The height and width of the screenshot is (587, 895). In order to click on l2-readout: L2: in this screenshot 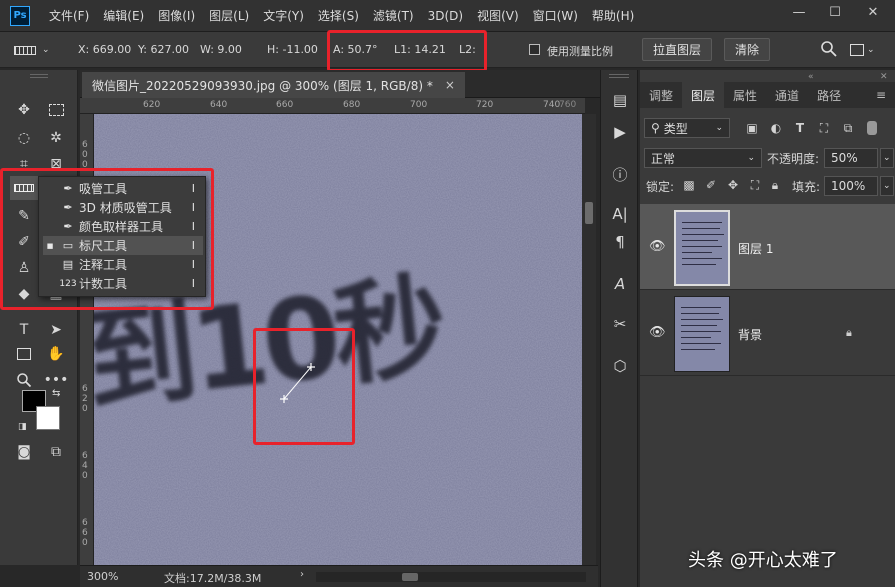, I will do `click(467, 49)`.